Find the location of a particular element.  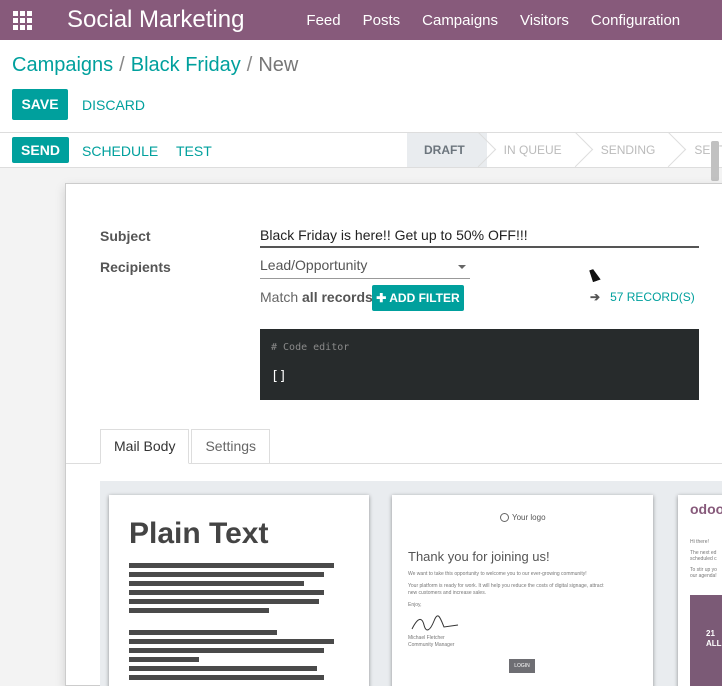

stage-draft: DRAFT is located at coordinates (451, 149).